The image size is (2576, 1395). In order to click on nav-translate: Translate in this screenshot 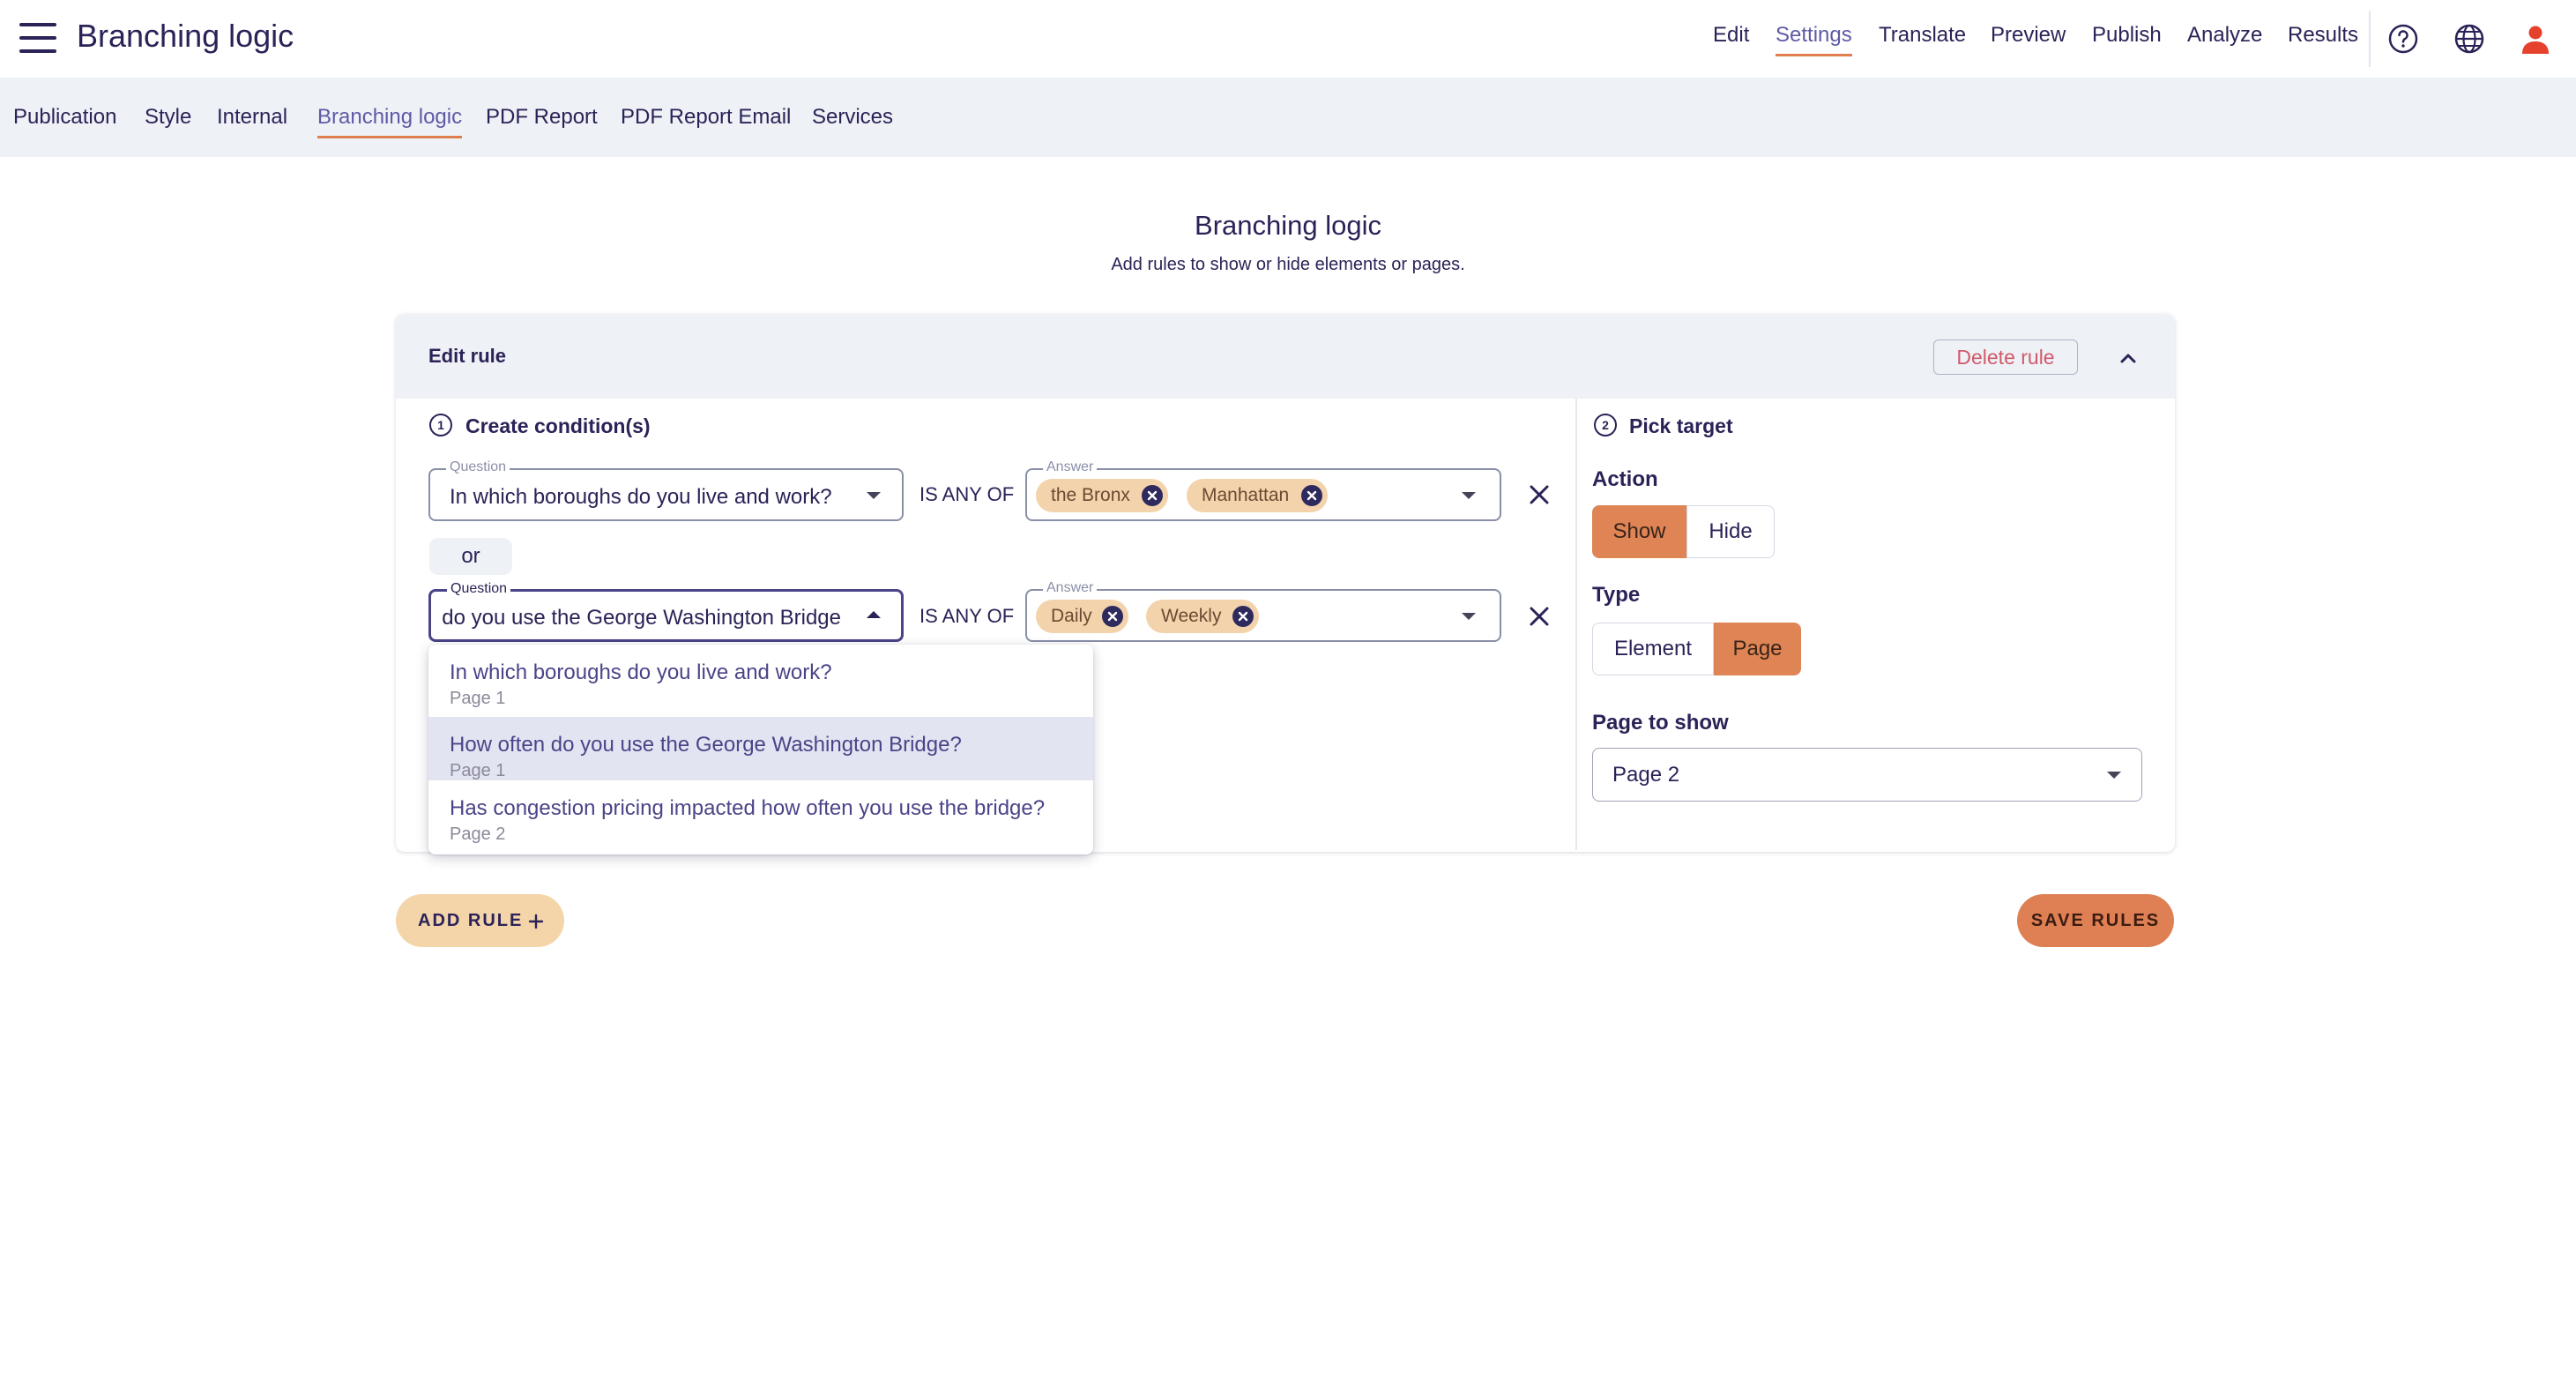, I will do `click(1923, 35)`.